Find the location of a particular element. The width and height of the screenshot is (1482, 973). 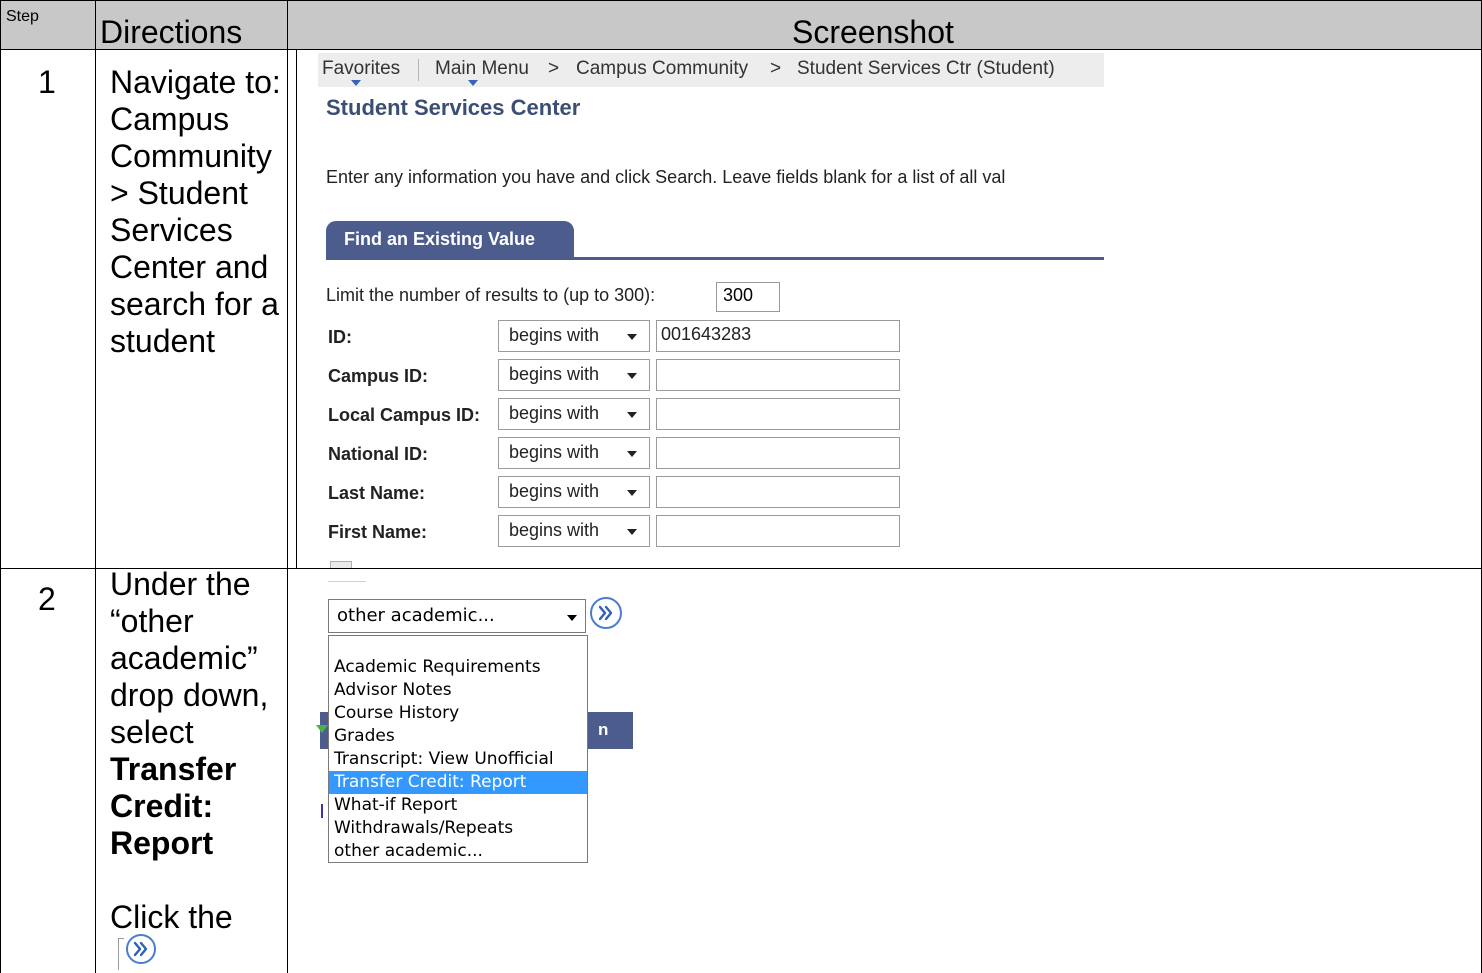

directions-line: Community is located at coordinates (191, 156).